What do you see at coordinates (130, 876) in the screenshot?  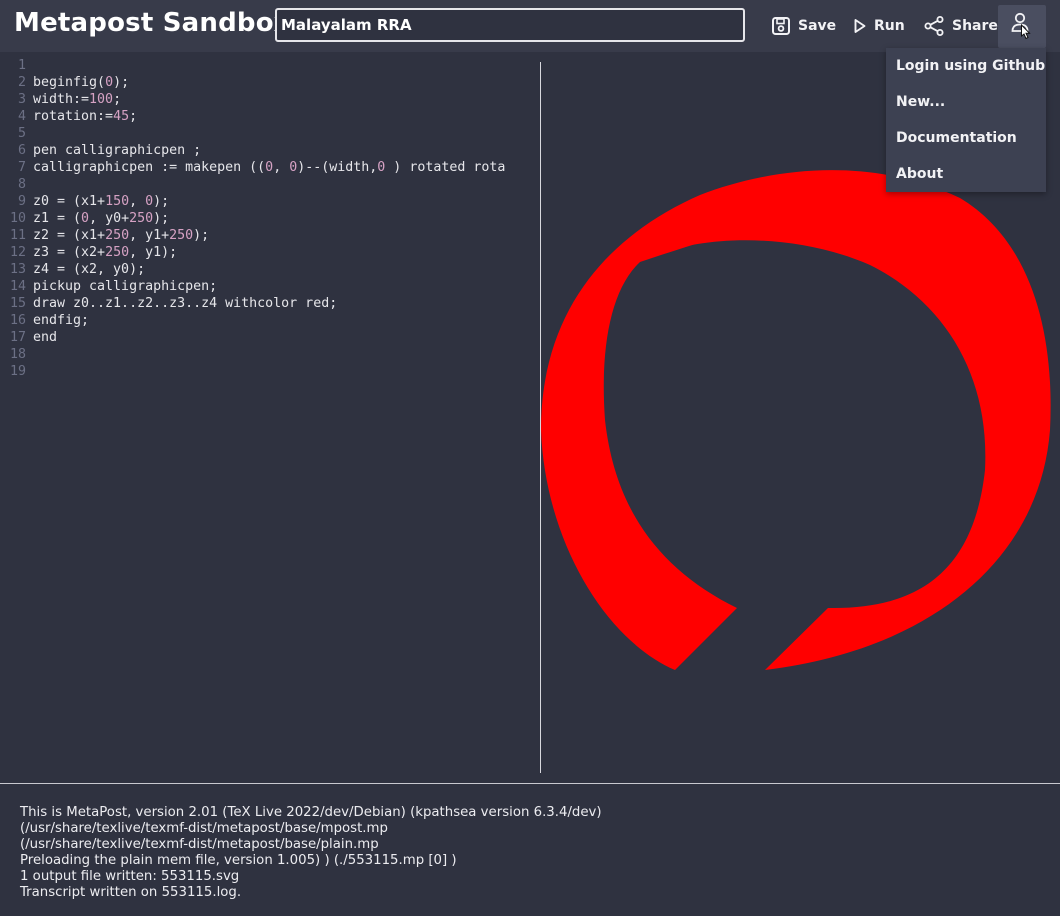 I see `log-line: 1 output file written: 553115.svg` at bounding box center [130, 876].